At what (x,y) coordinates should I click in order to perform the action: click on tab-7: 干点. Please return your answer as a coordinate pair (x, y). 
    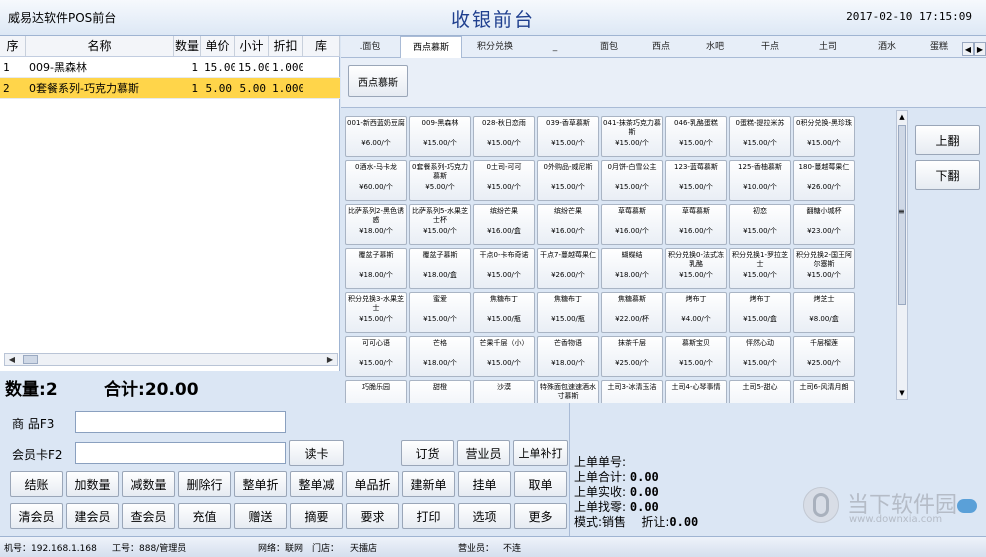
    Looking at the image, I should click on (770, 47).